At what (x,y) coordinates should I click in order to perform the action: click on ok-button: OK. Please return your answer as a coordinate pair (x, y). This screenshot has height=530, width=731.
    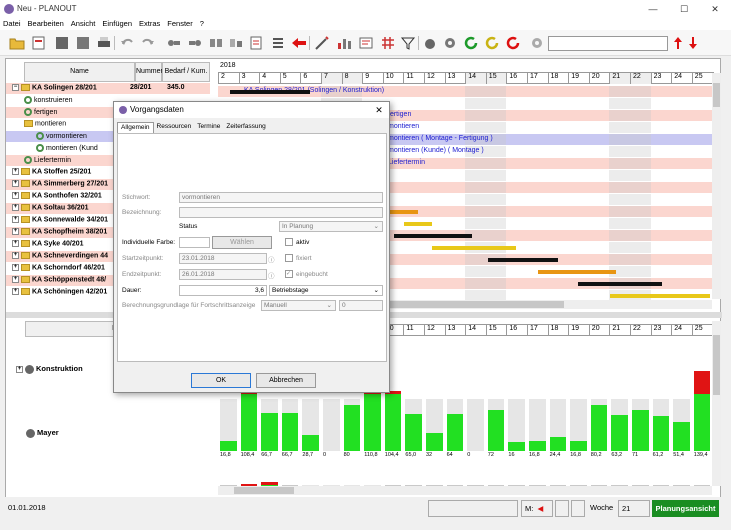
    Looking at the image, I should click on (221, 380).